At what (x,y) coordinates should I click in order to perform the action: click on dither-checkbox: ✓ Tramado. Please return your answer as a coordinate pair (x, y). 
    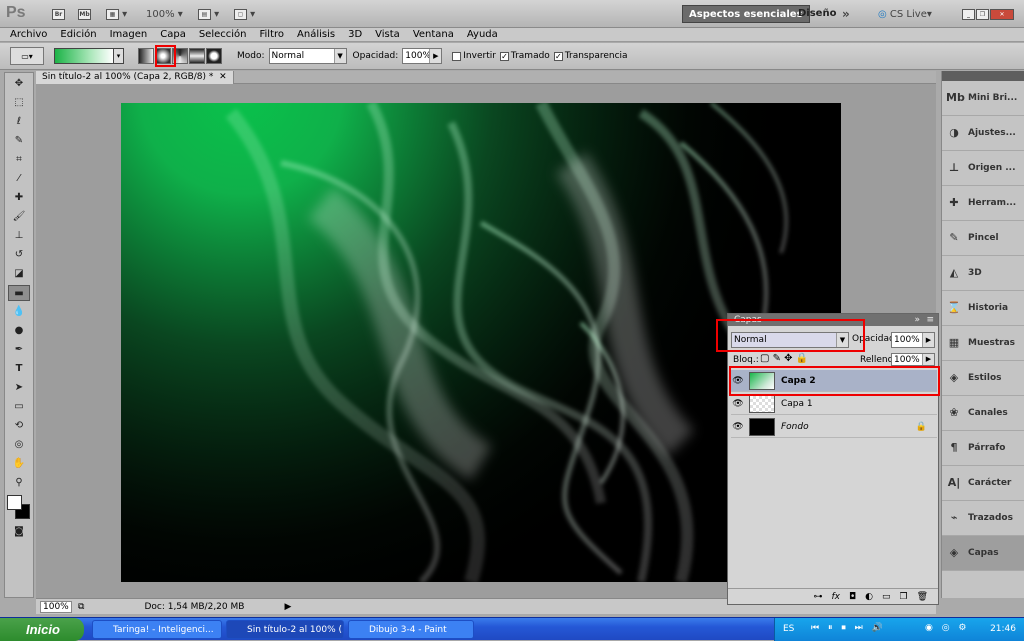
    Looking at the image, I should click on (524, 56).